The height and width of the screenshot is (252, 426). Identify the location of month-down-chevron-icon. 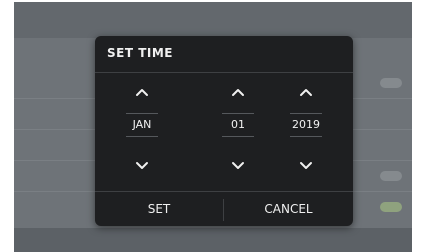
(142, 166).